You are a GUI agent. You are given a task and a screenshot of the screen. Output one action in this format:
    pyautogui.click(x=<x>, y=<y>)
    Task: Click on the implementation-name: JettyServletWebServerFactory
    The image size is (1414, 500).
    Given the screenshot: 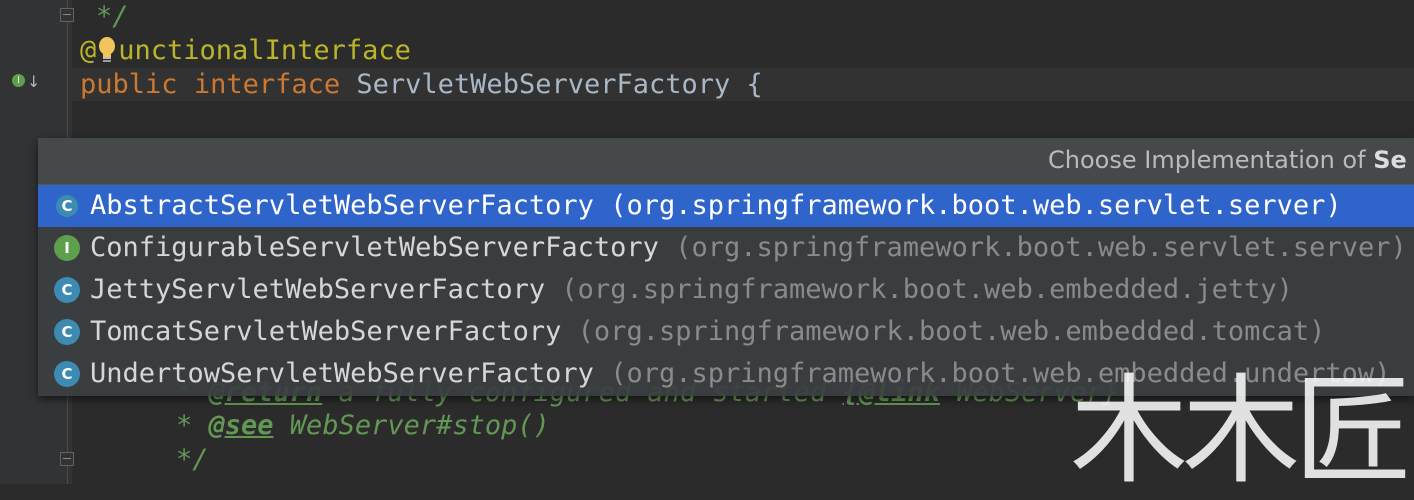 What is the action you would take?
    pyautogui.click(x=318, y=289)
    